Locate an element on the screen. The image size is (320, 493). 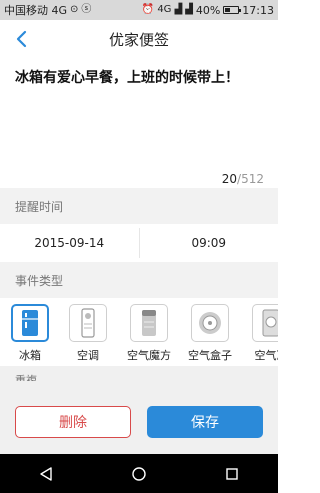
reminder-time: 09:09 is located at coordinates (209, 243).